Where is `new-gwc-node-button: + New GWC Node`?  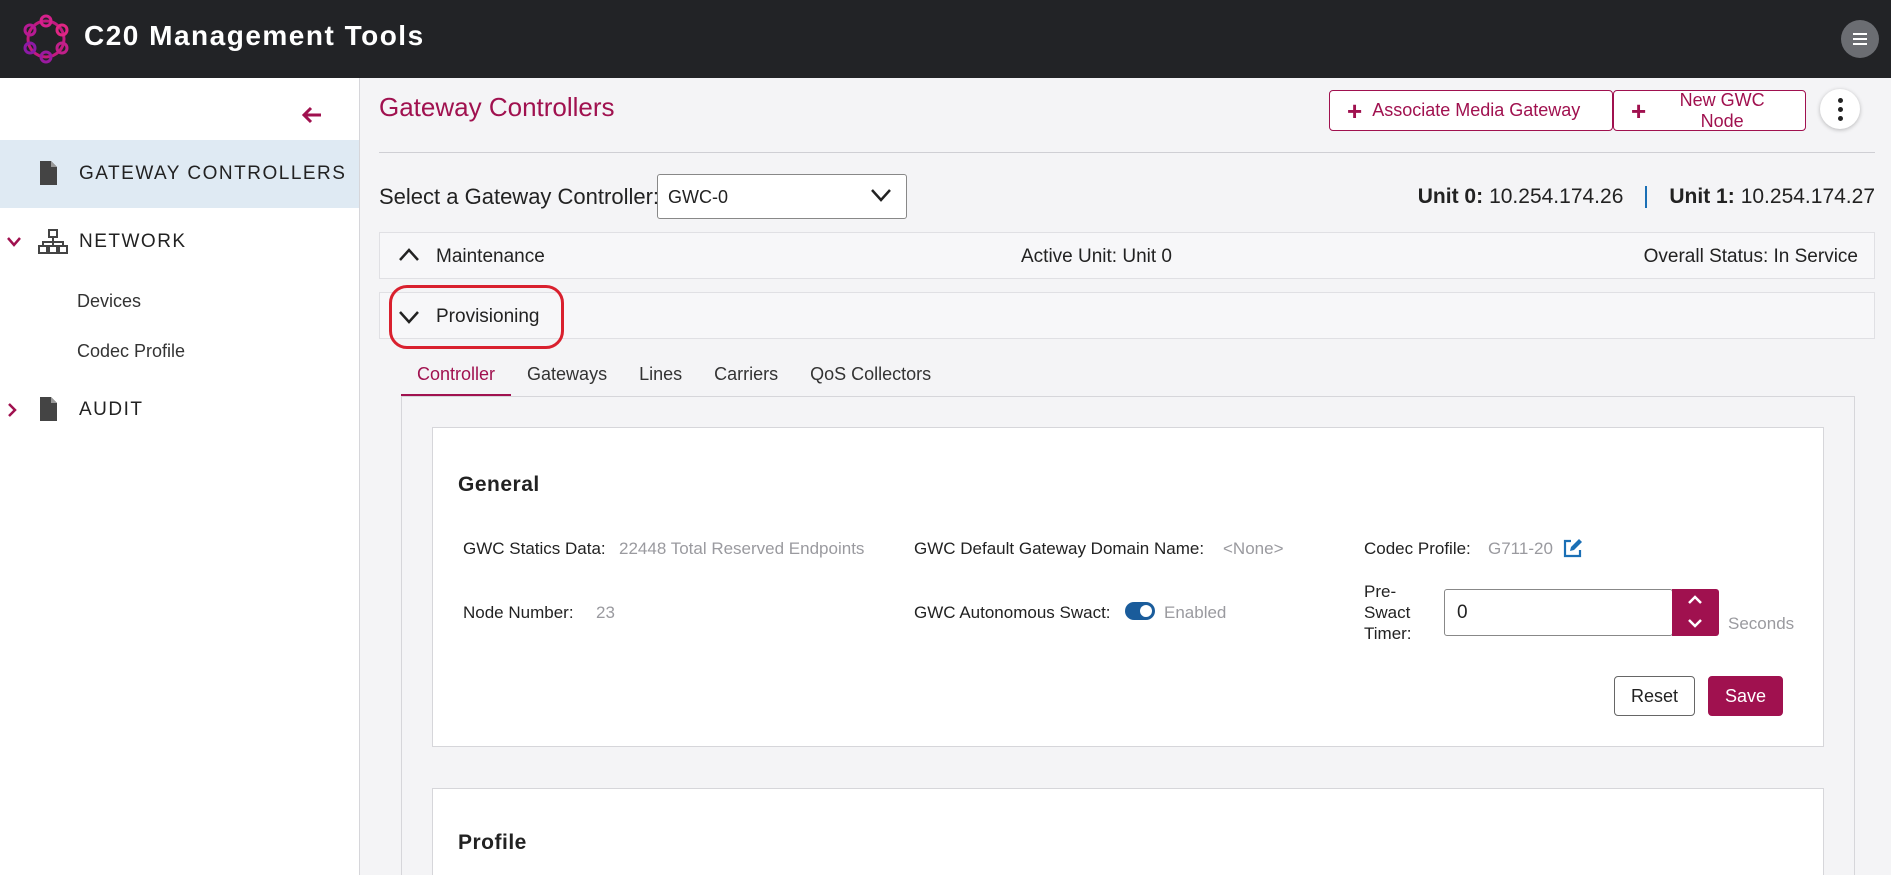
new-gwc-node-button: + New GWC Node is located at coordinates (1709, 110).